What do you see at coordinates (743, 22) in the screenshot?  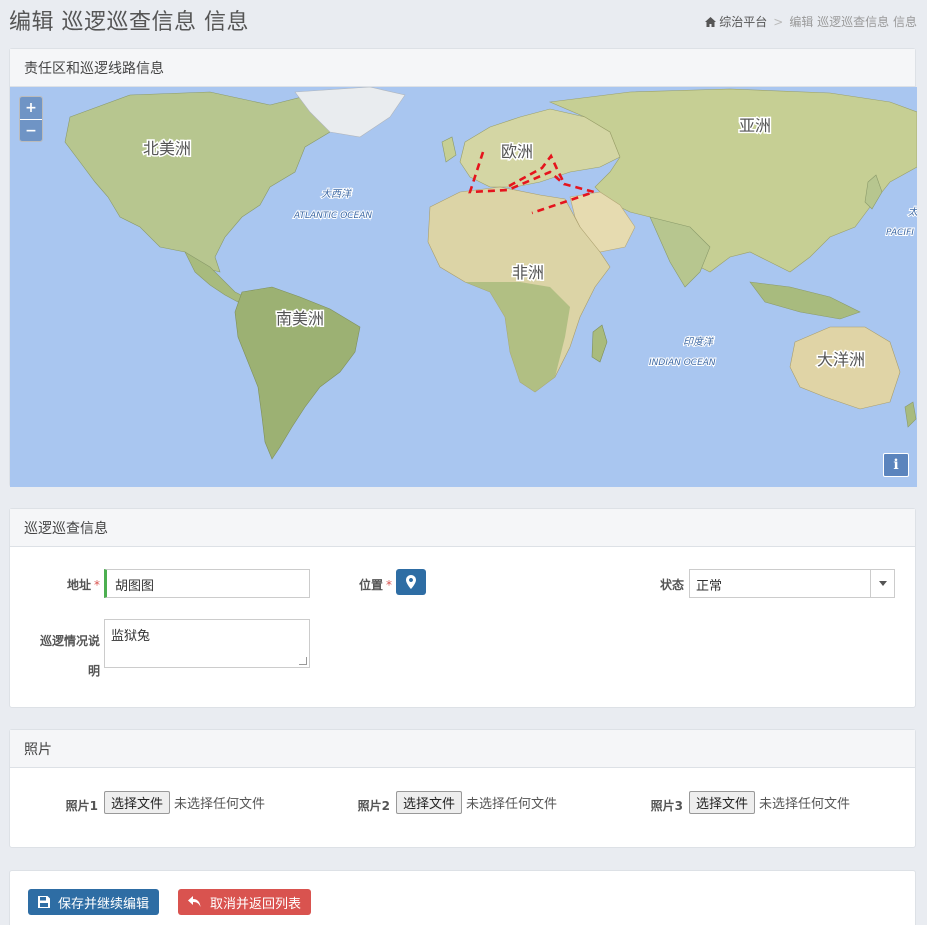 I see `breadcrumb-home-label: 综治平台` at bounding box center [743, 22].